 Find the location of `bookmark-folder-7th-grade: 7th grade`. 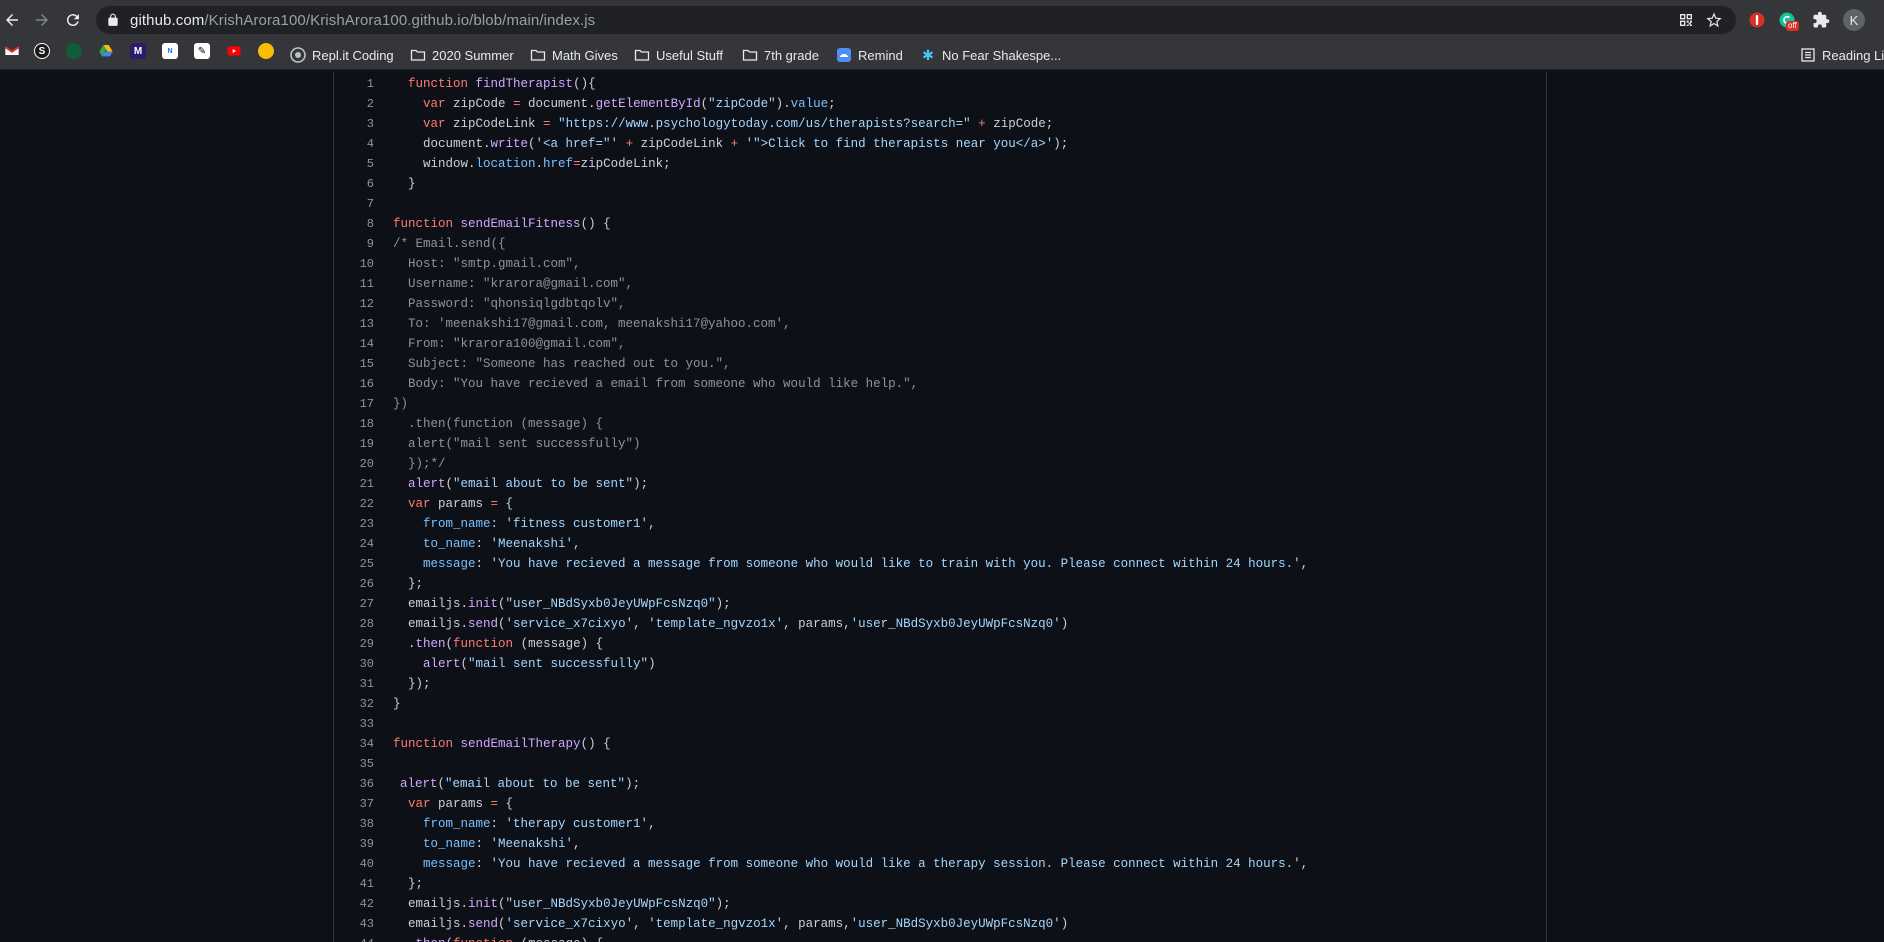

bookmark-folder-7th-grade: 7th grade is located at coordinates (780, 55).